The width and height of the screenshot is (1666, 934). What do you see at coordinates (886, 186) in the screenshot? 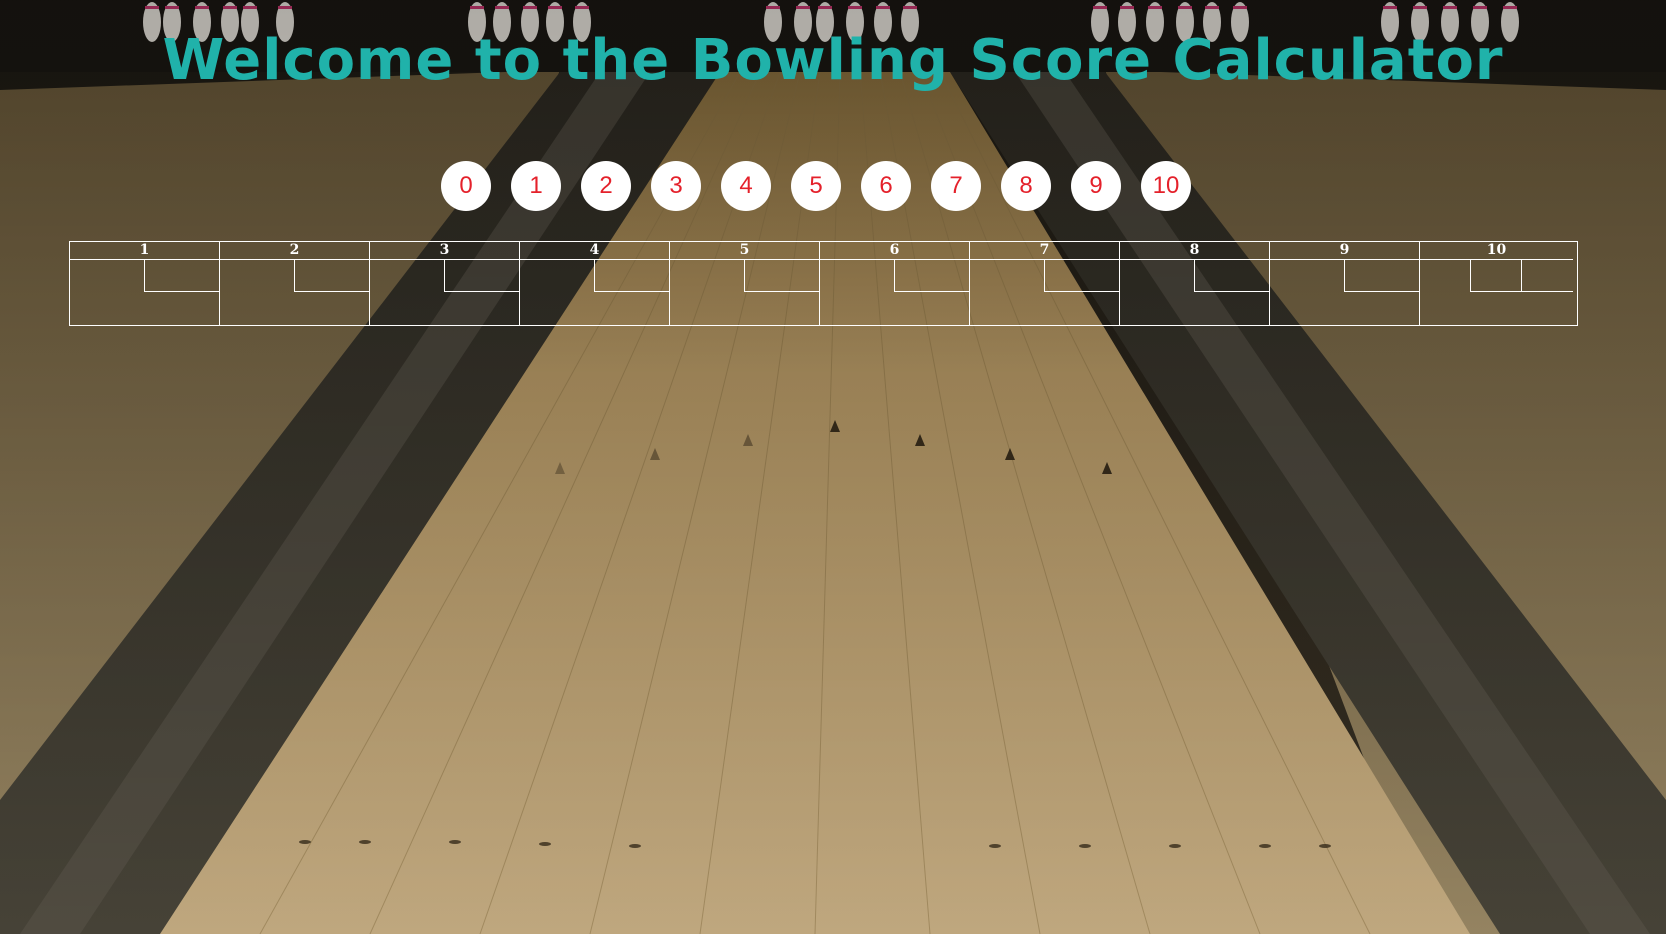
I see `pin-button-6: 6` at bounding box center [886, 186].